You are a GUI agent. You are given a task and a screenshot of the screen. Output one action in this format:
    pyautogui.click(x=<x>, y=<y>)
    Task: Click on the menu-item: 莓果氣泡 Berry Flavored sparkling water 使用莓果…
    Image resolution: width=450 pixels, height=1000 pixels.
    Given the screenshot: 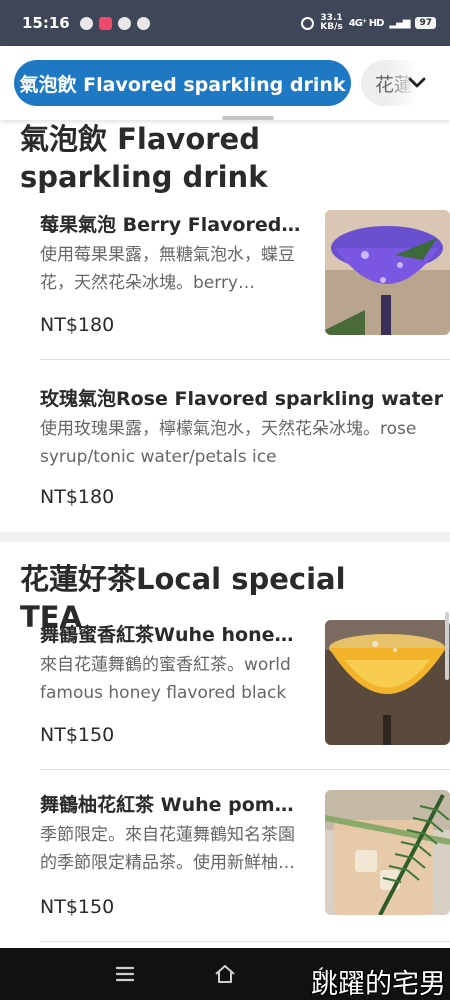 What is the action you would take?
    pyautogui.click(x=245, y=285)
    